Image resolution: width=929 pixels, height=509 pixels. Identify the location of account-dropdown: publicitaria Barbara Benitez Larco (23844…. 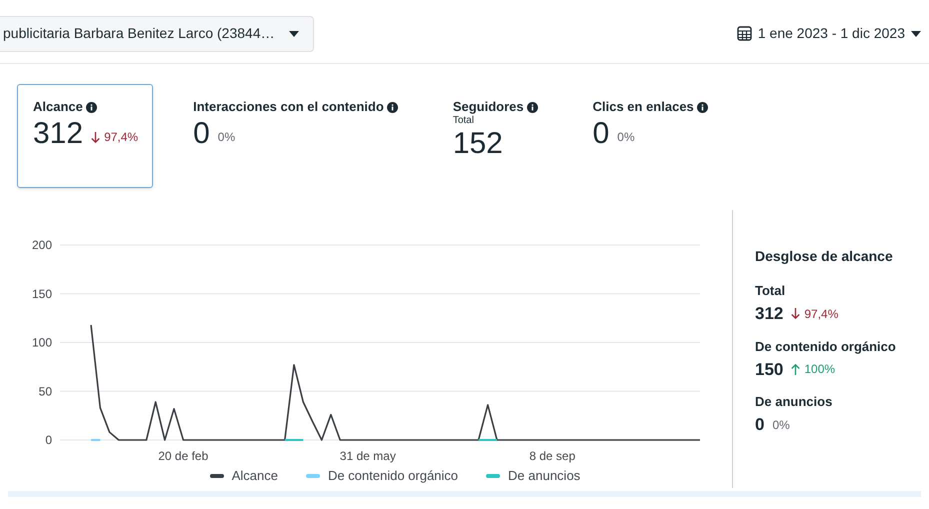
(157, 34).